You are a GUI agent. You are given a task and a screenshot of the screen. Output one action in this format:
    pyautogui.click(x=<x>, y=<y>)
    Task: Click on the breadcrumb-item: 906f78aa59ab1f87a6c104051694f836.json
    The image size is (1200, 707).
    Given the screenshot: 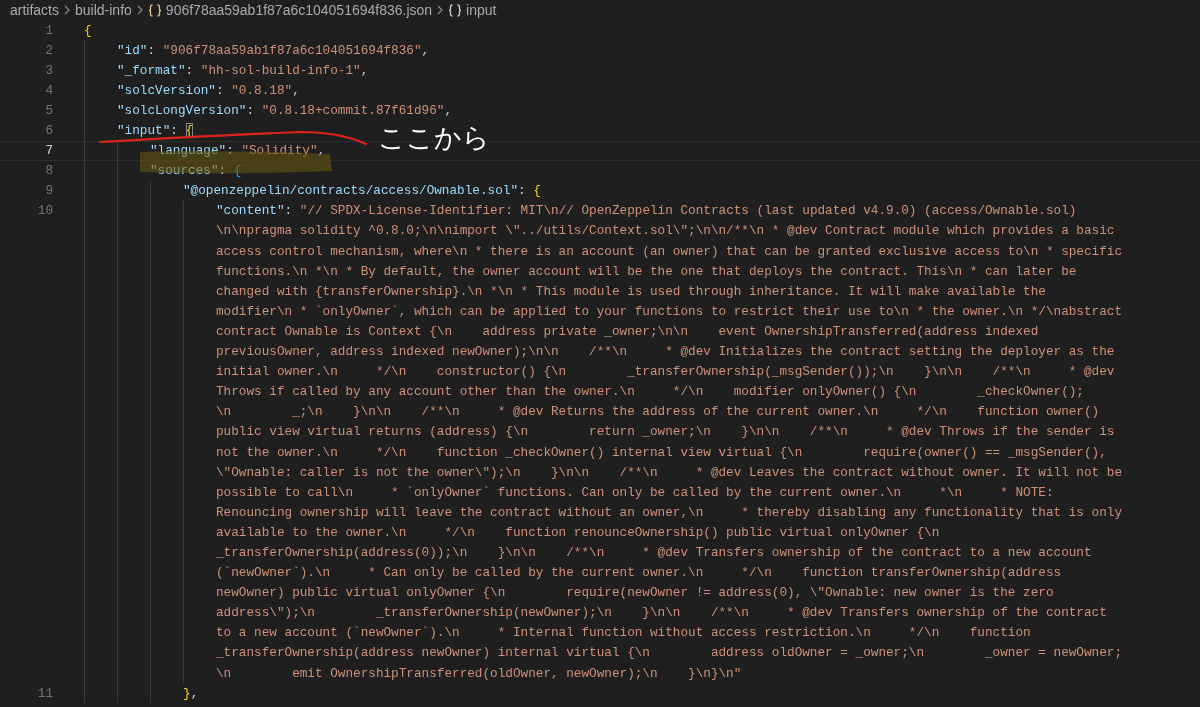 What is the action you would take?
    pyautogui.click(x=290, y=10)
    